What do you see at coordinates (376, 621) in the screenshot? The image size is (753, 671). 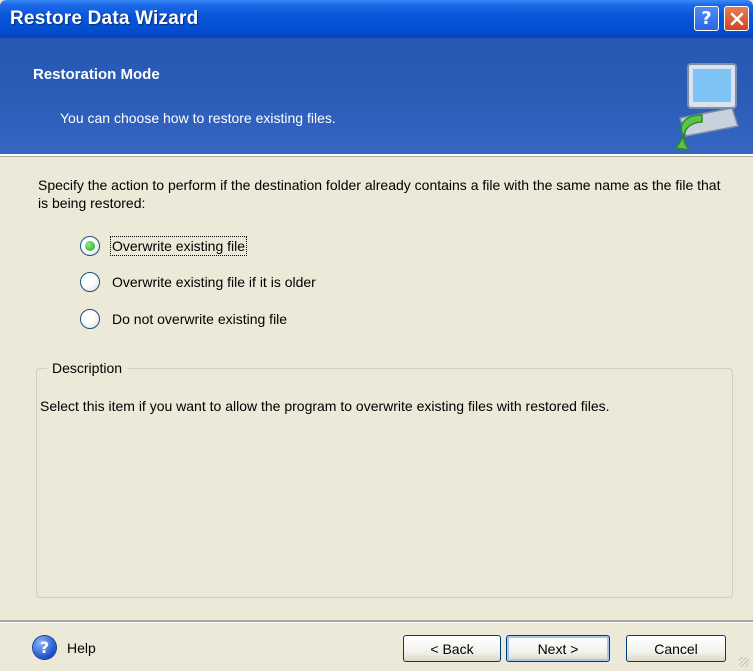 I see `footer-separator` at bounding box center [376, 621].